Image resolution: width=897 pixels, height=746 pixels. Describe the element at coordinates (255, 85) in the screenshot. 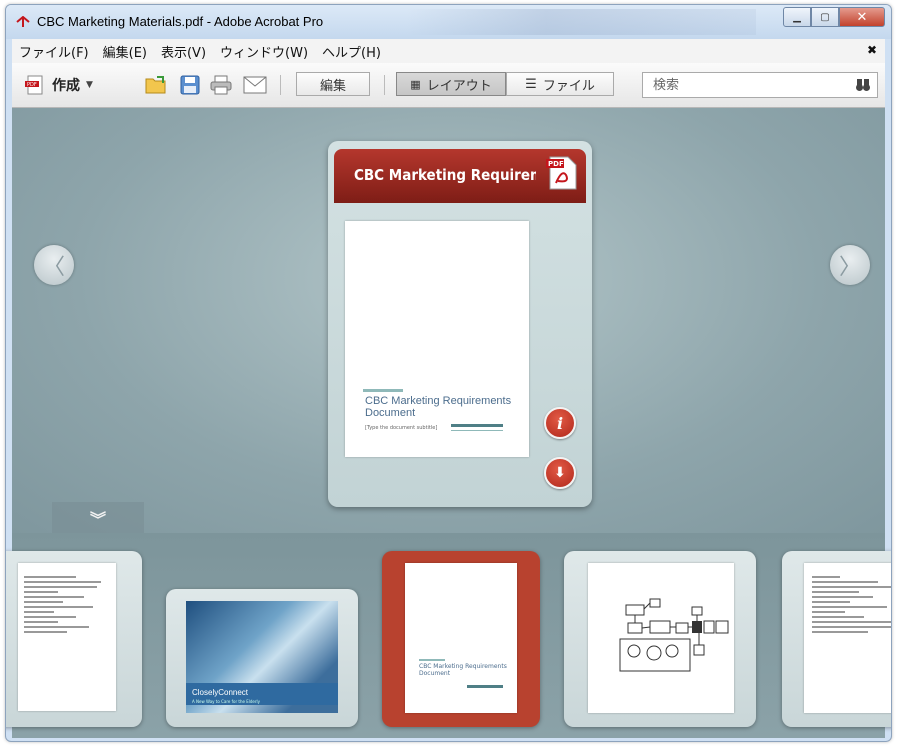

I see `email-icon` at that location.